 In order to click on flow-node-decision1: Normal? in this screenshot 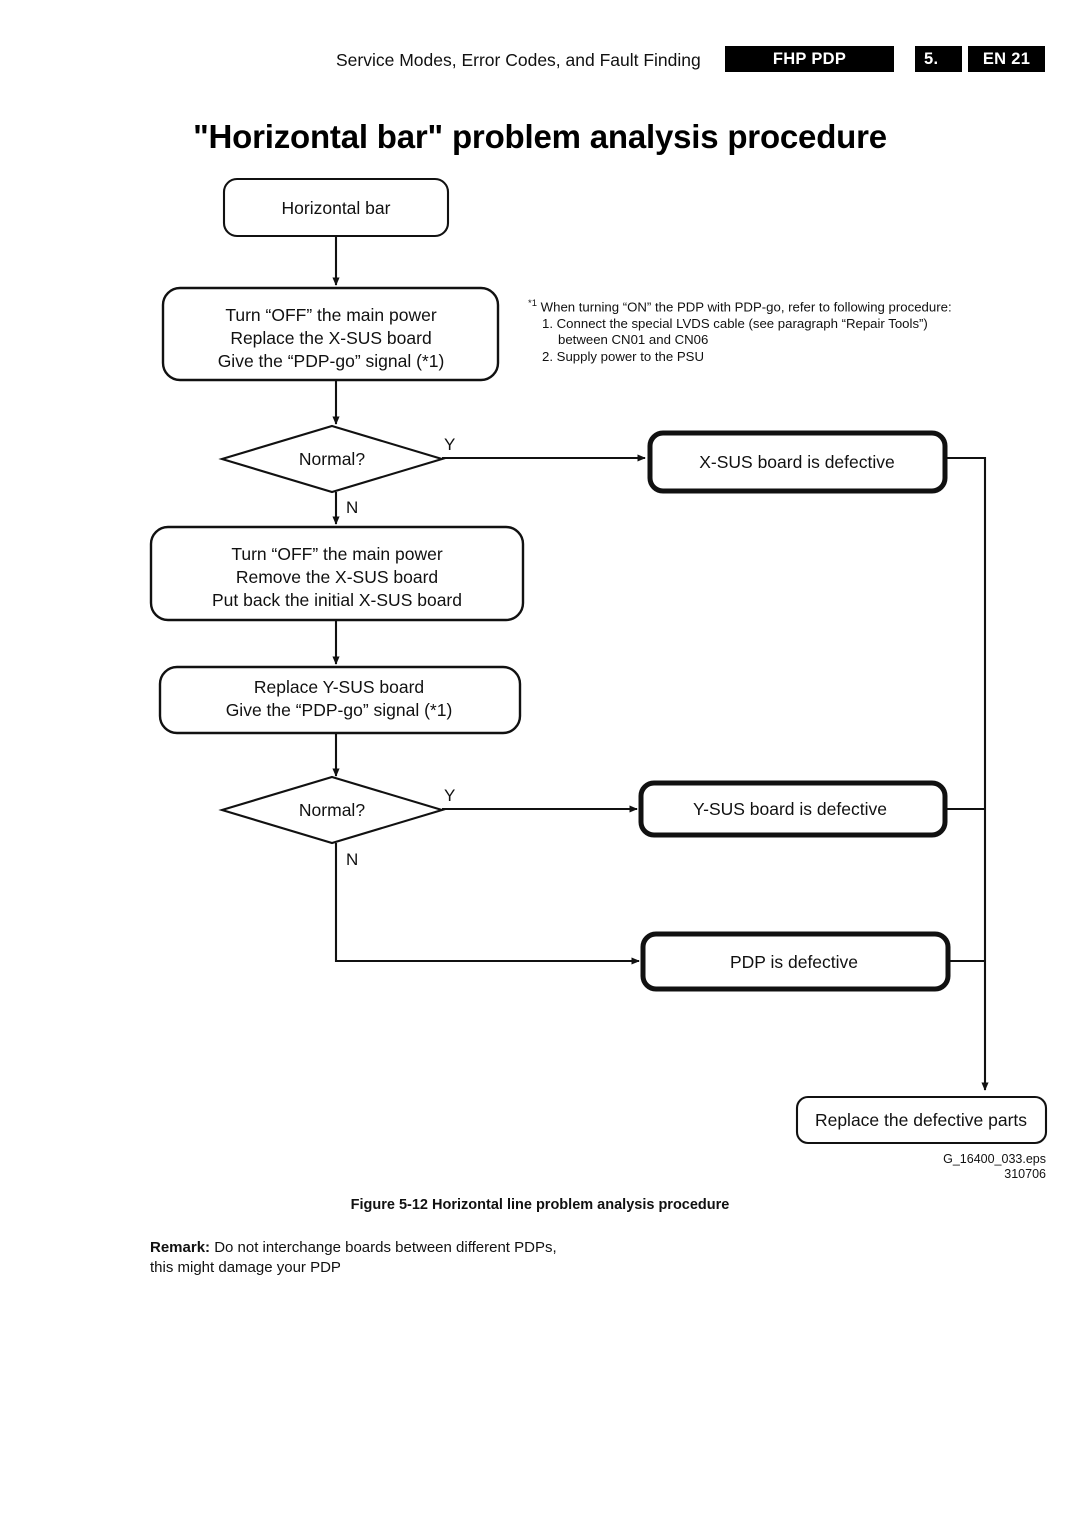, I will do `click(332, 459)`.